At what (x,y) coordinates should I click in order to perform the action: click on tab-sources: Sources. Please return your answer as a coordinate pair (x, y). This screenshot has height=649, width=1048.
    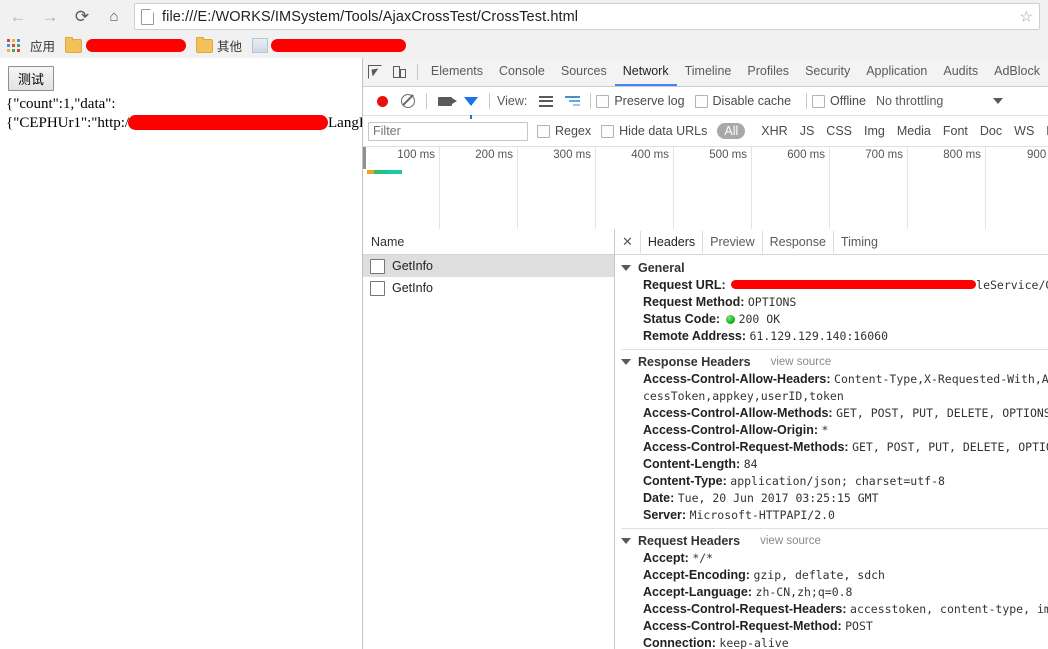
    Looking at the image, I should click on (584, 72).